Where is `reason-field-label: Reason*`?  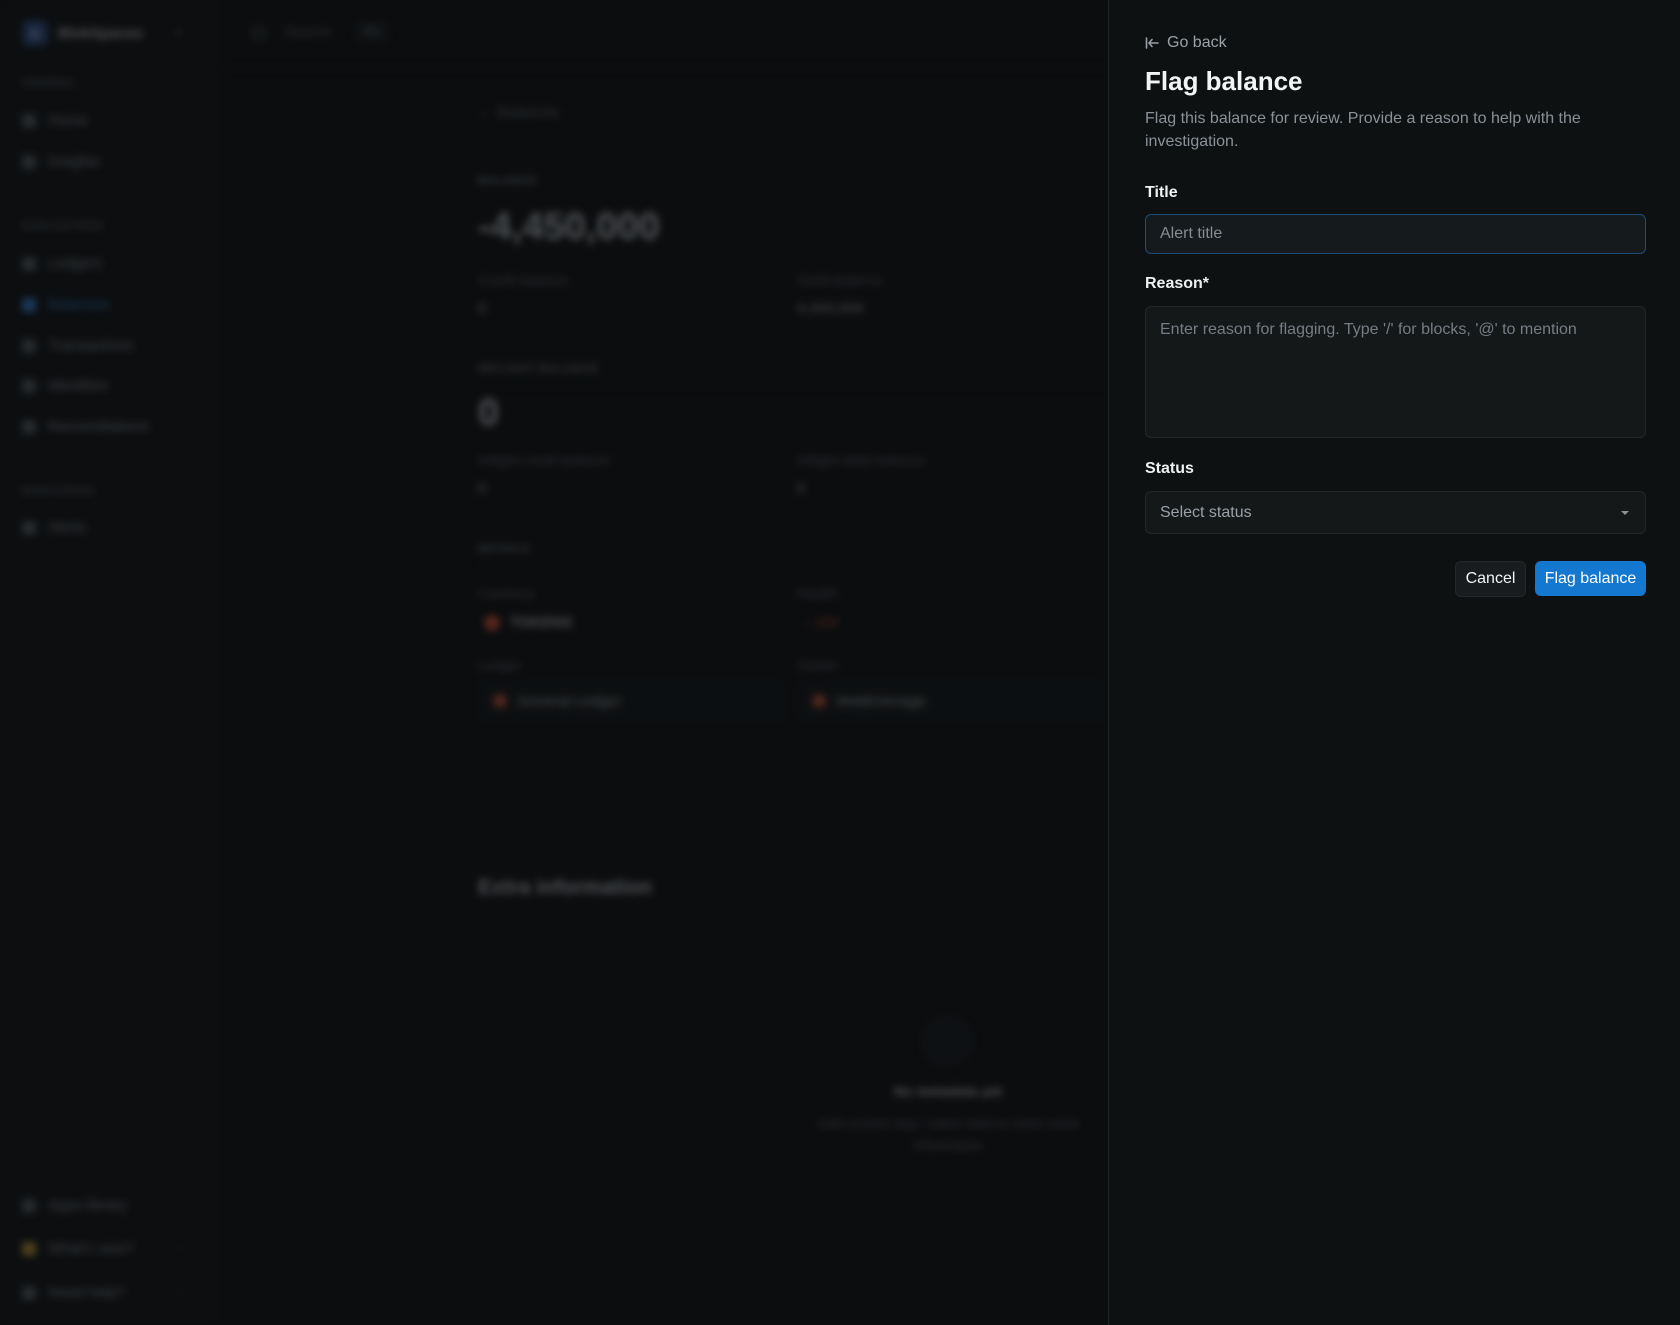
reason-field-label: Reason* is located at coordinates (1177, 283).